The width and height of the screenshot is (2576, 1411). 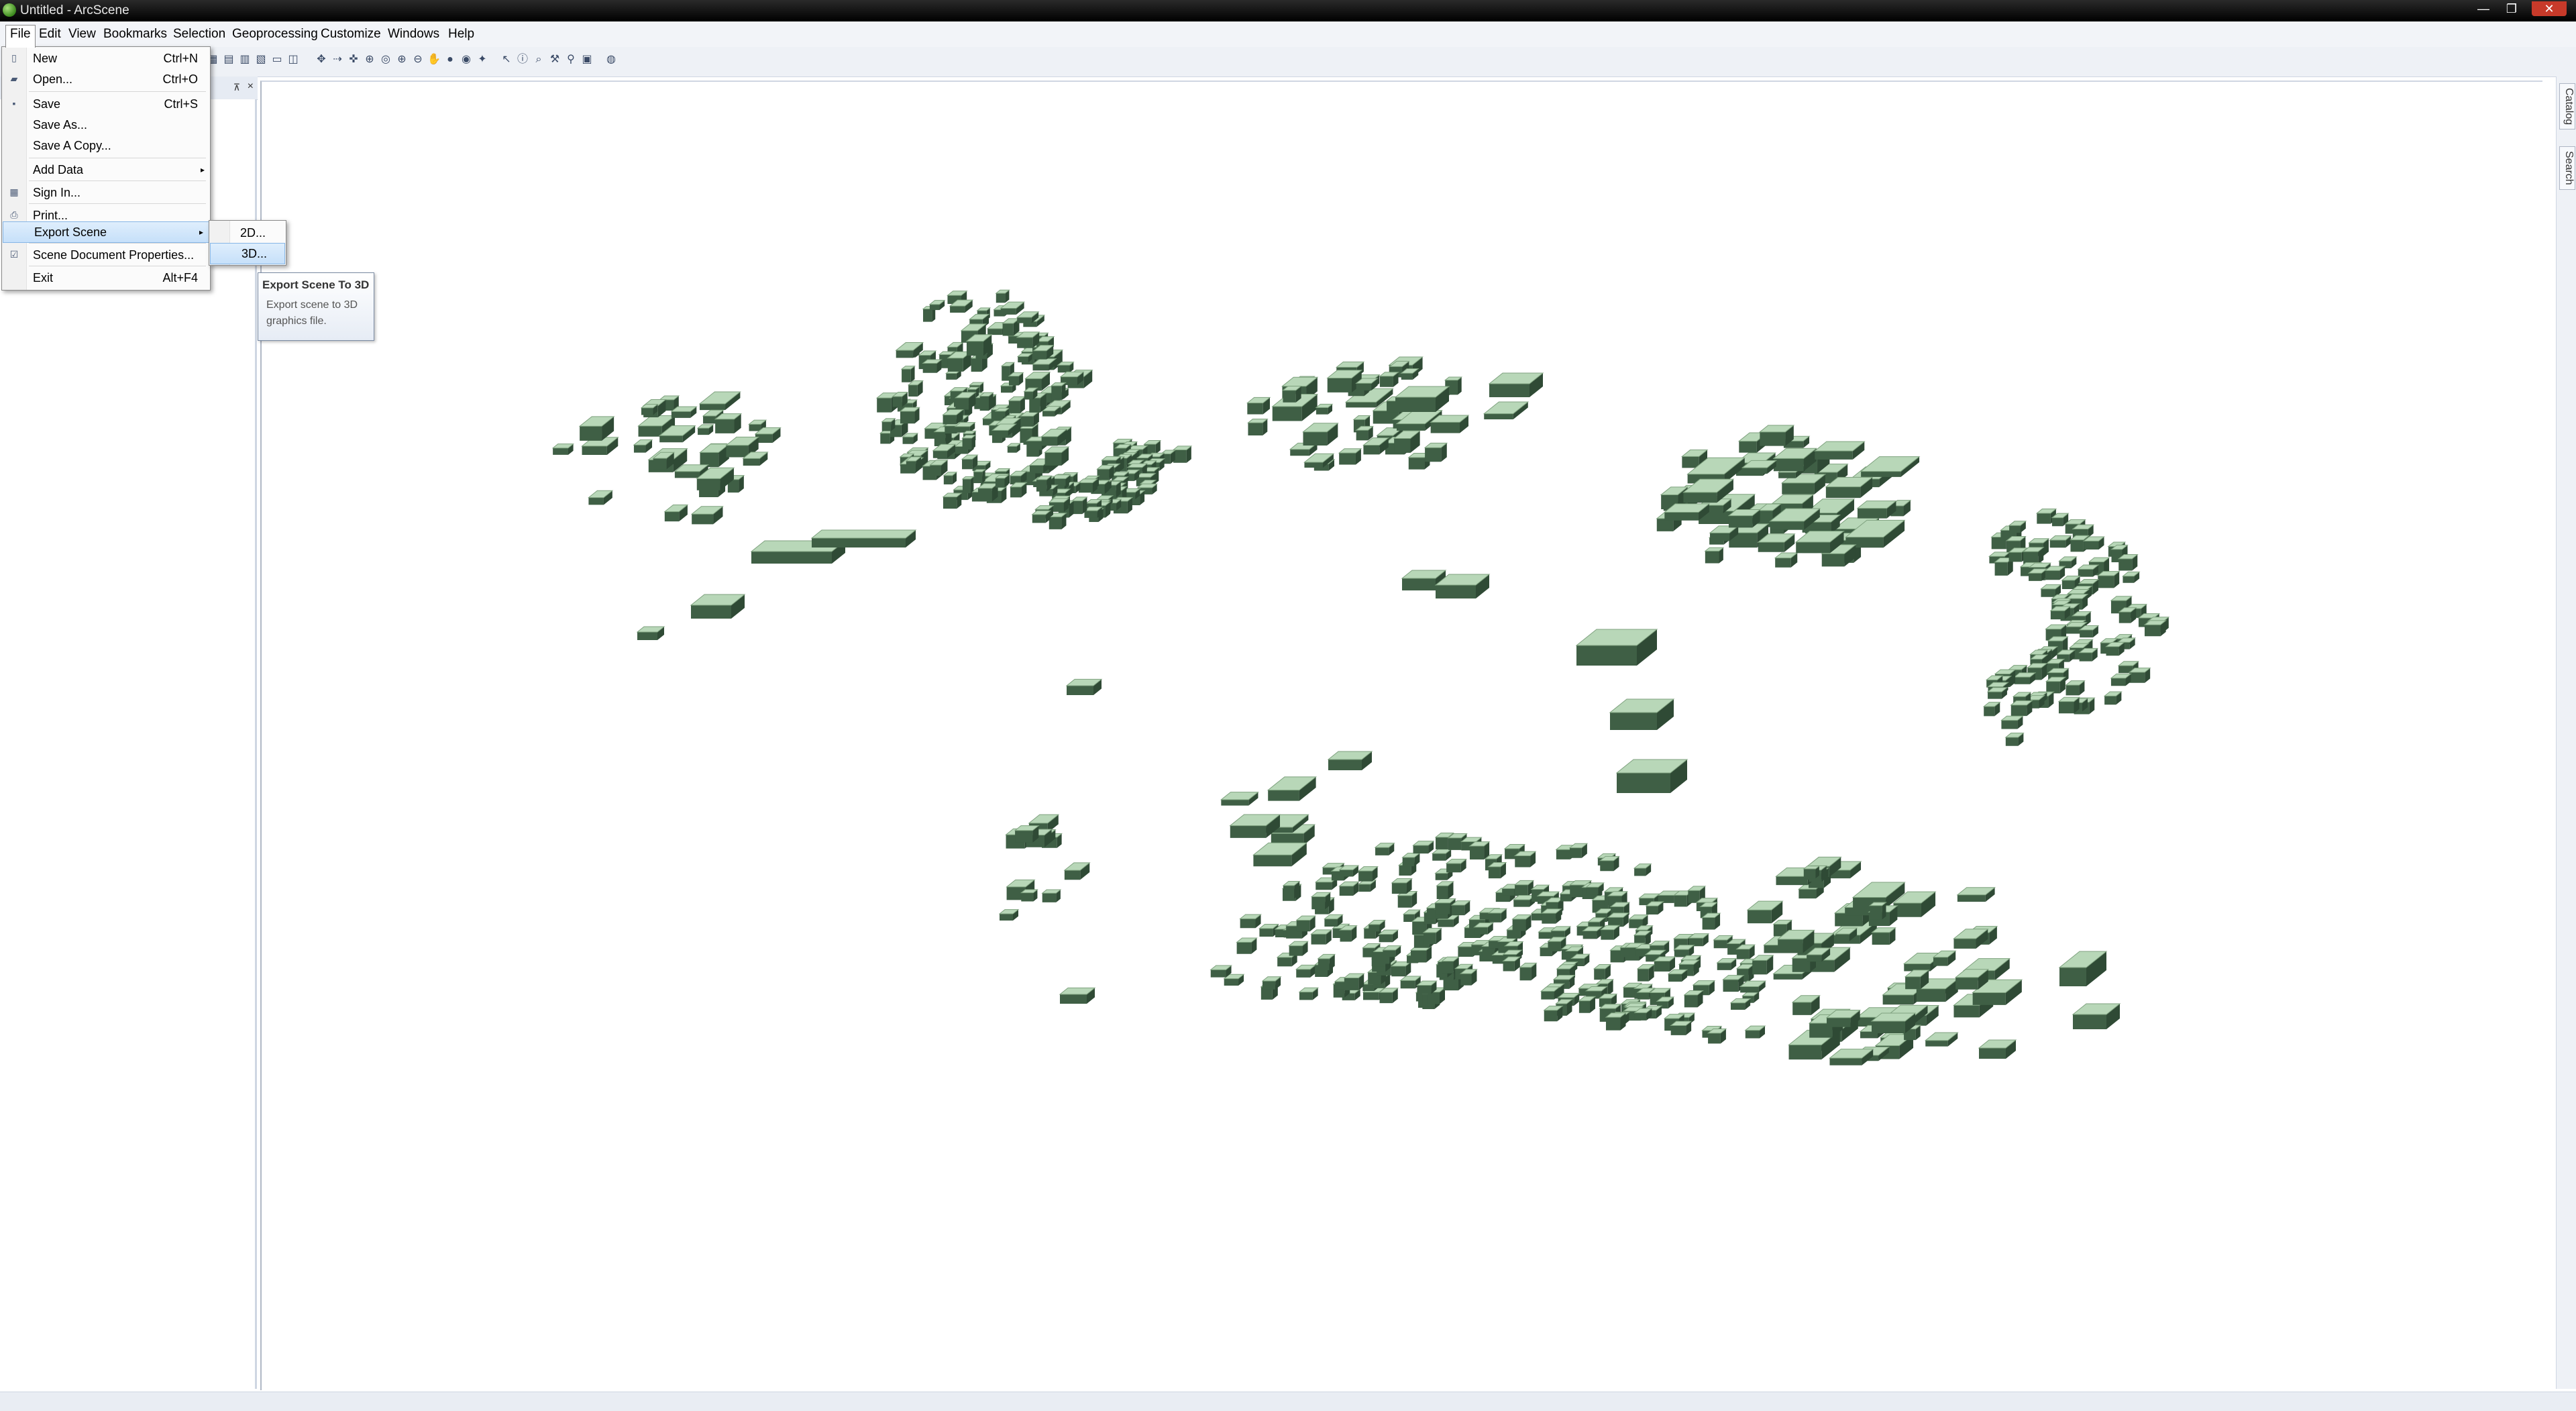 What do you see at coordinates (2567, 168) in the screenshot?
I see `search-tab: Search` at bounding box center [2567, 168].